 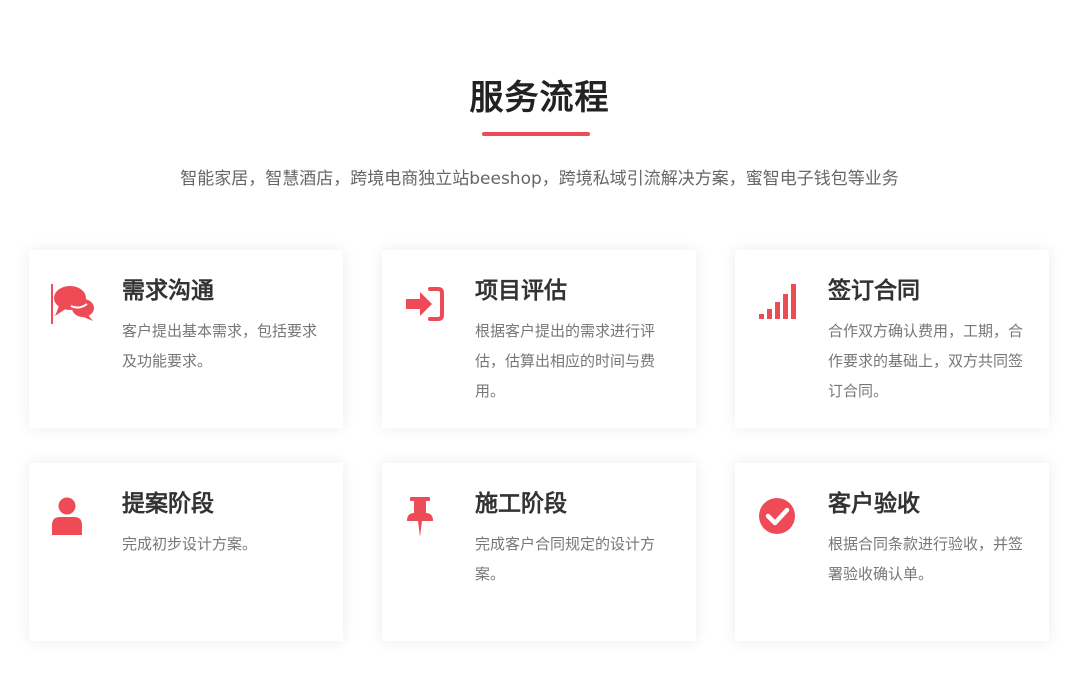 What do you see at coordinates (926, 559) in the screenshot?
I see `card-description: 根据合同条款进行验收，并签署验收确认单。` at bounding box center [926, 559].